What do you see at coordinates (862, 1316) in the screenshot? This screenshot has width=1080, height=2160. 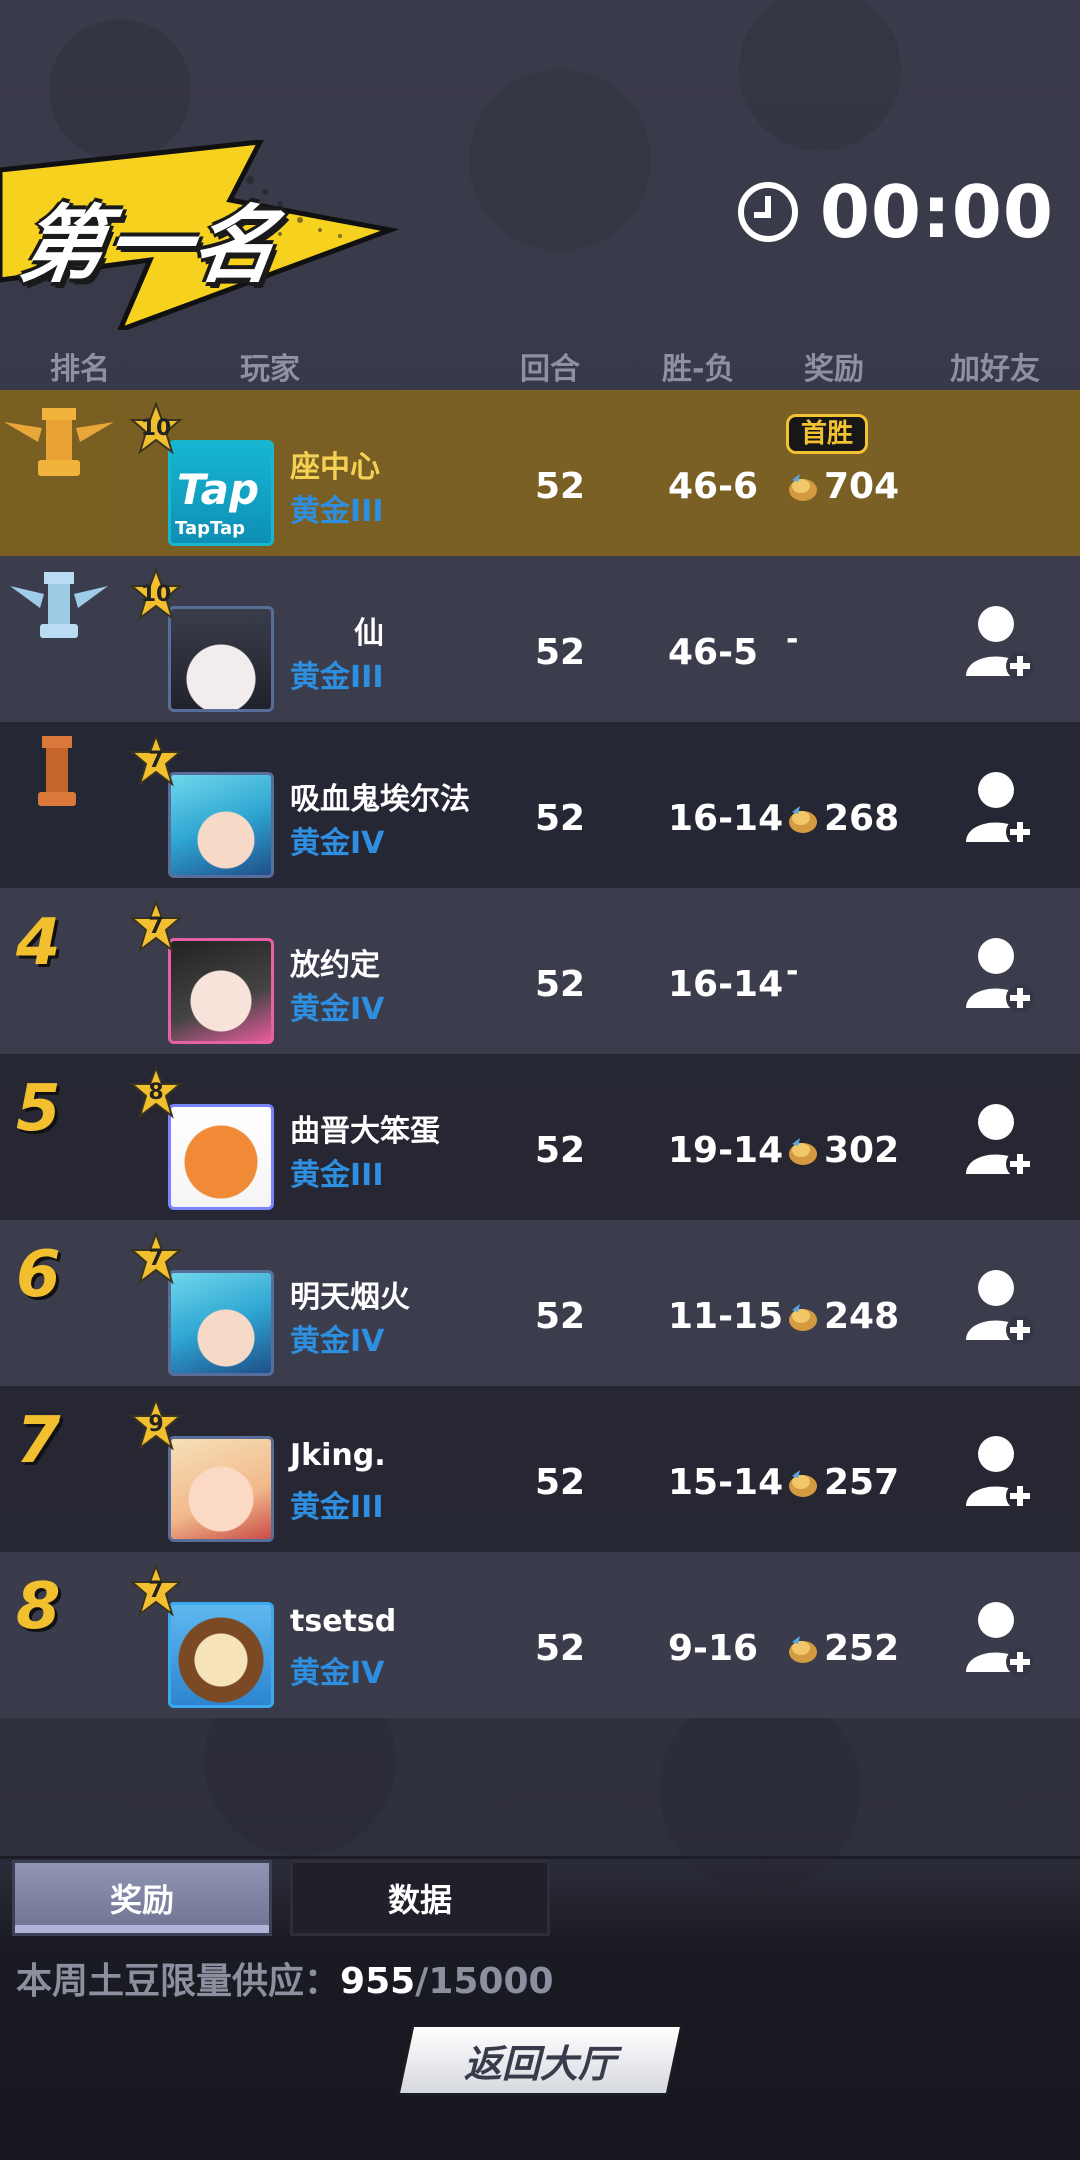 I see `reward-value: 248` at bounding box center [862, 1316].